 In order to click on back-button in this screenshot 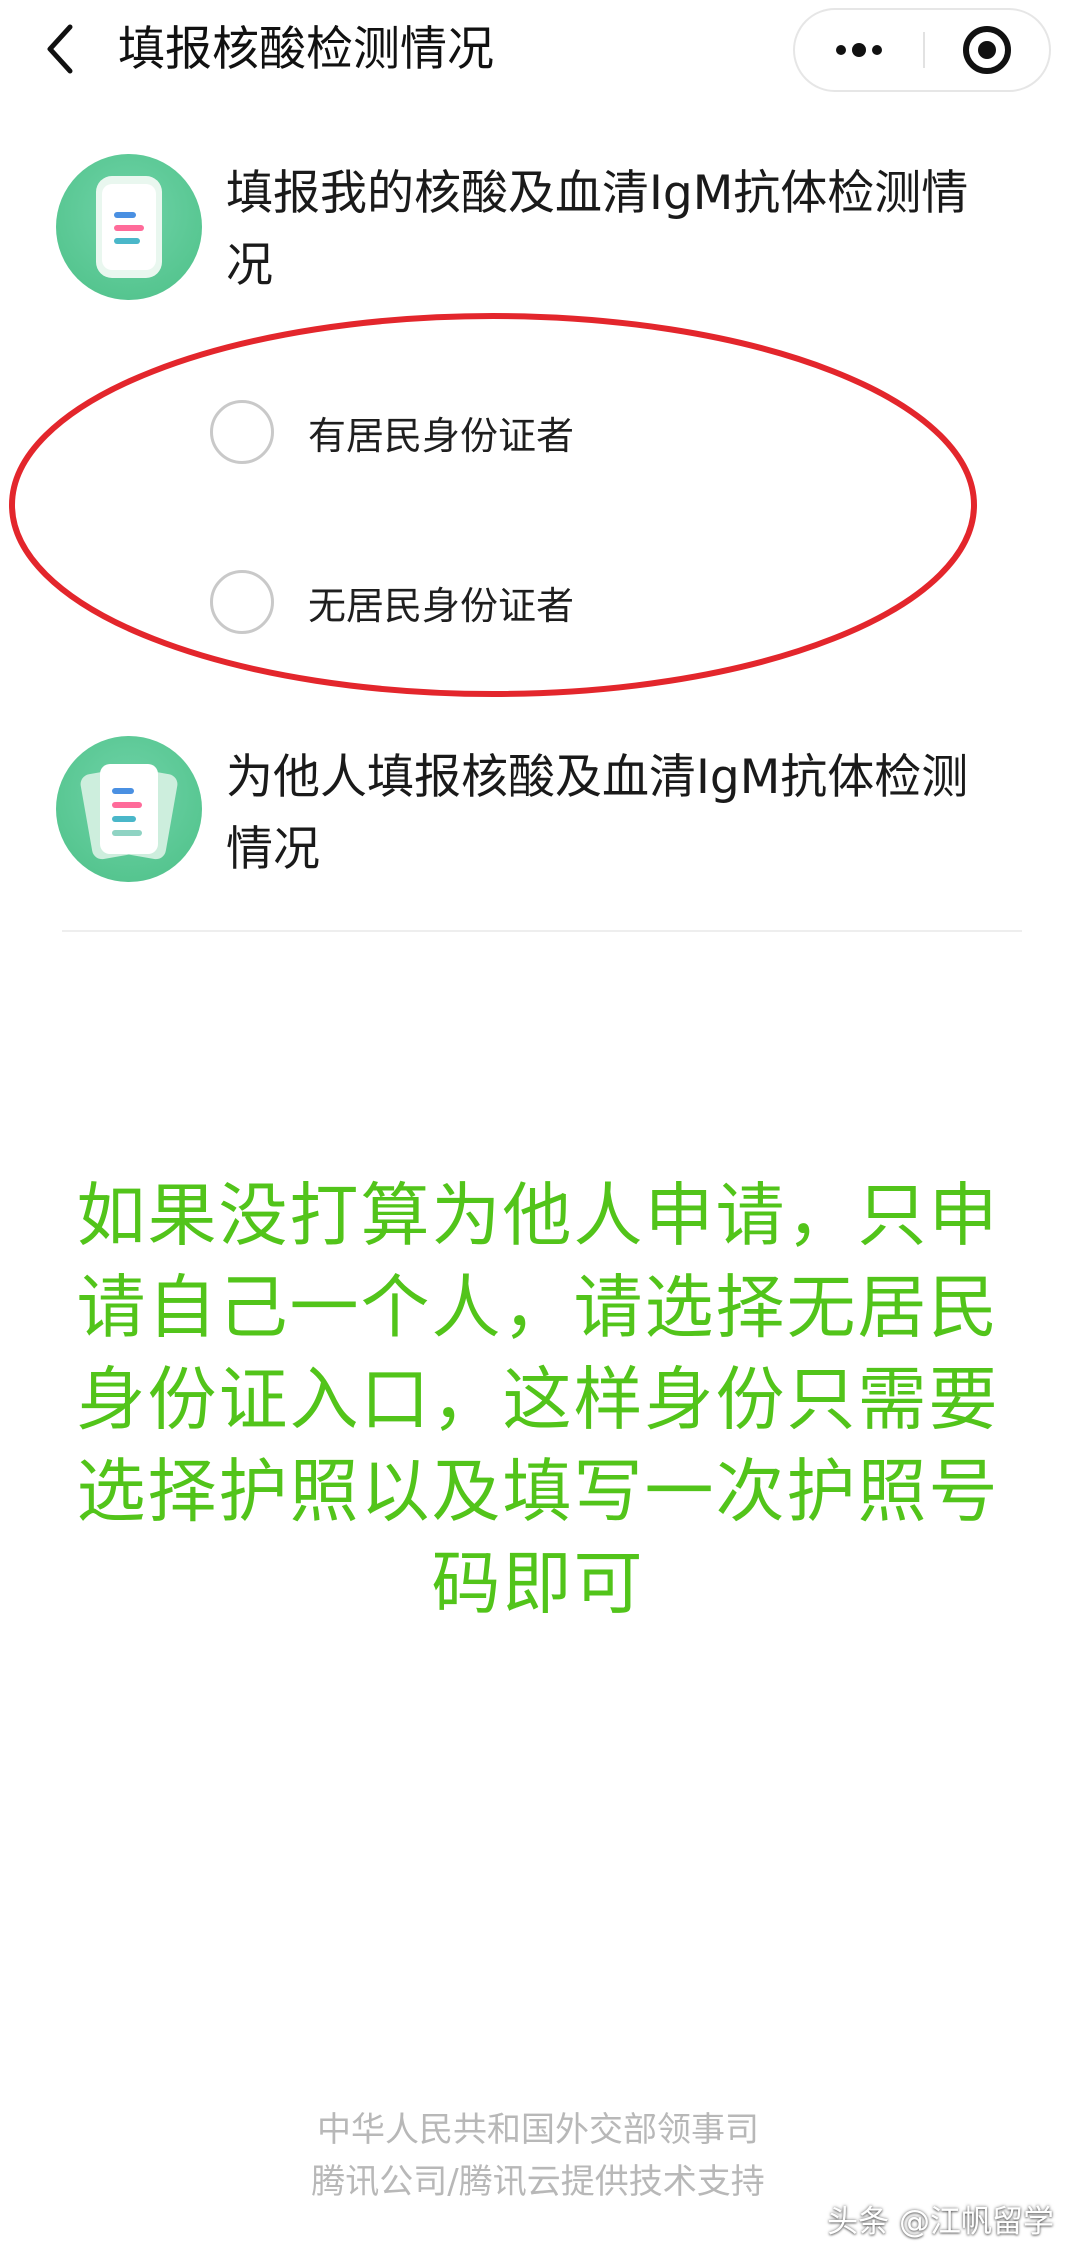, I will do `click(60, 49)`.